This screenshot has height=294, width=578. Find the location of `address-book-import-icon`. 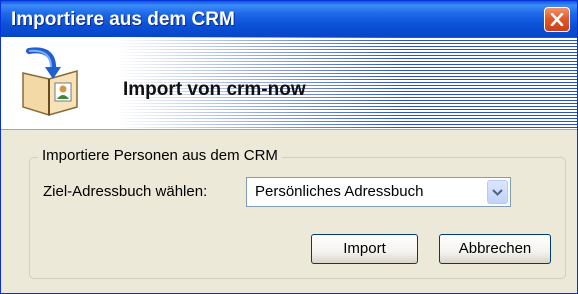

address-book-import-icon is located at coordinates (50, 82).